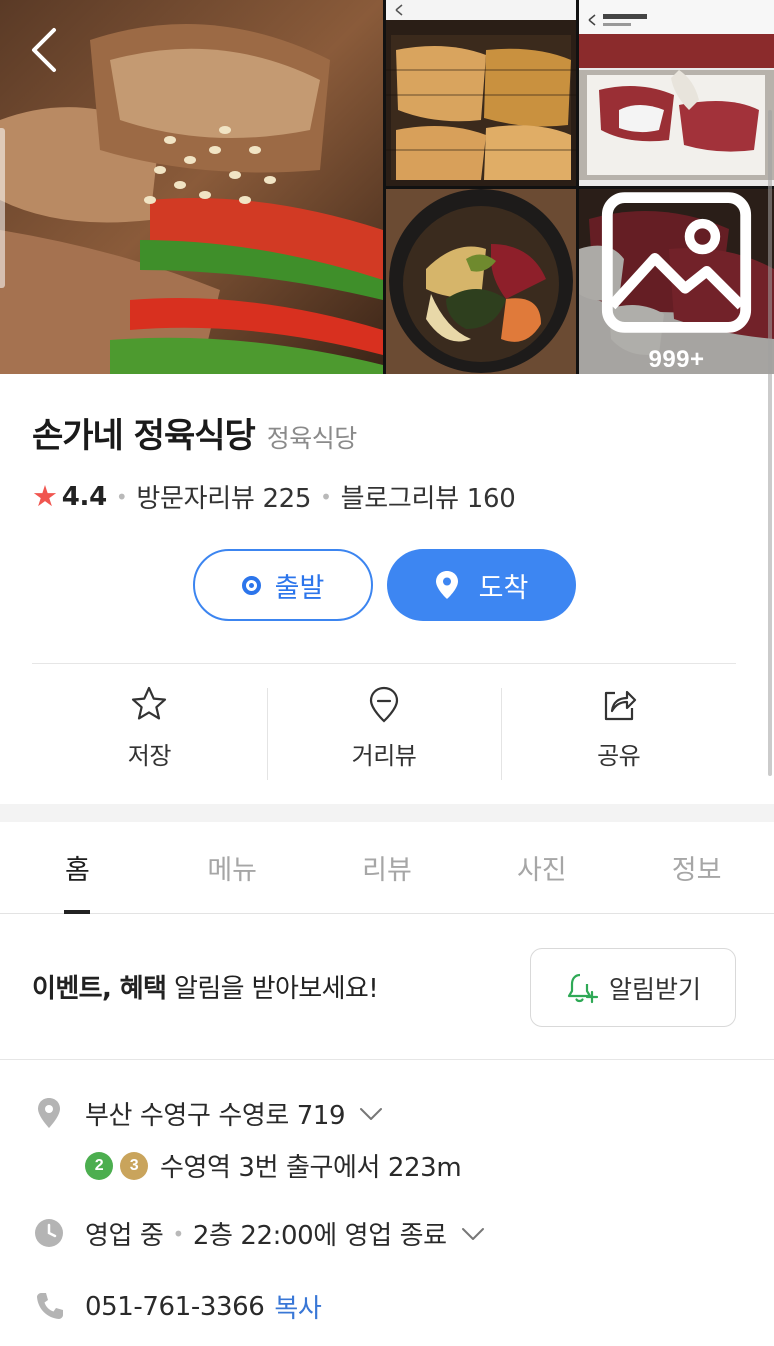 The width and height of the screenshot is (774, 1346). I want to click on tab-info: 정보, so click(696, 867).